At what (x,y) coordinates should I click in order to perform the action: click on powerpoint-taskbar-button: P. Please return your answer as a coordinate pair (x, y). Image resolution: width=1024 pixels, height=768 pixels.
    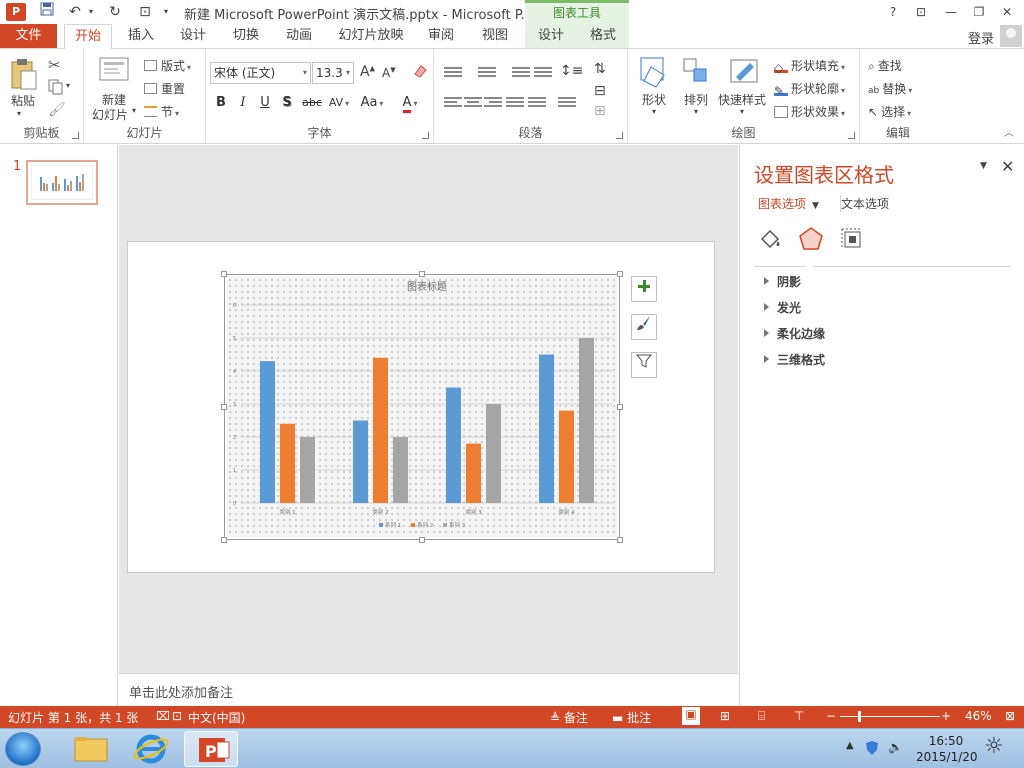
    Looking at the image, I should click on (211, 749).